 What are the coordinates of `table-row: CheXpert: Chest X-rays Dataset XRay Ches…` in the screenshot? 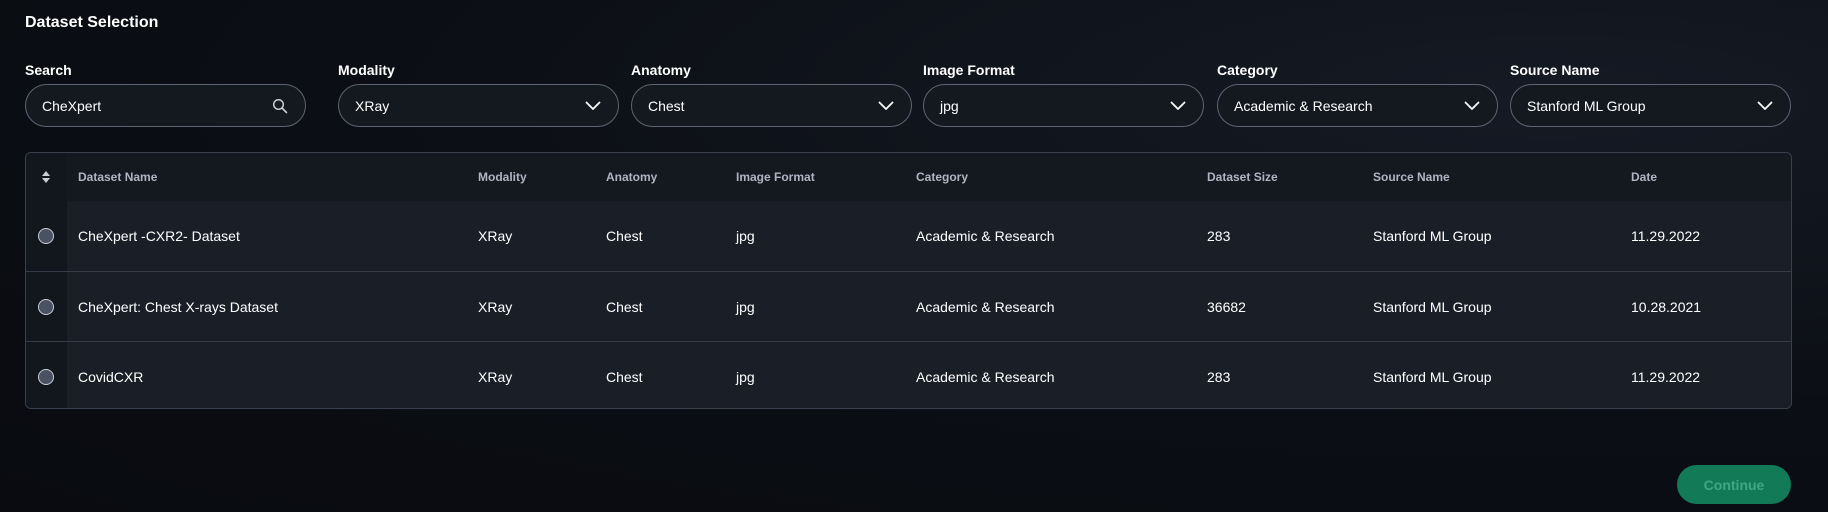 It's located at (908, 306).